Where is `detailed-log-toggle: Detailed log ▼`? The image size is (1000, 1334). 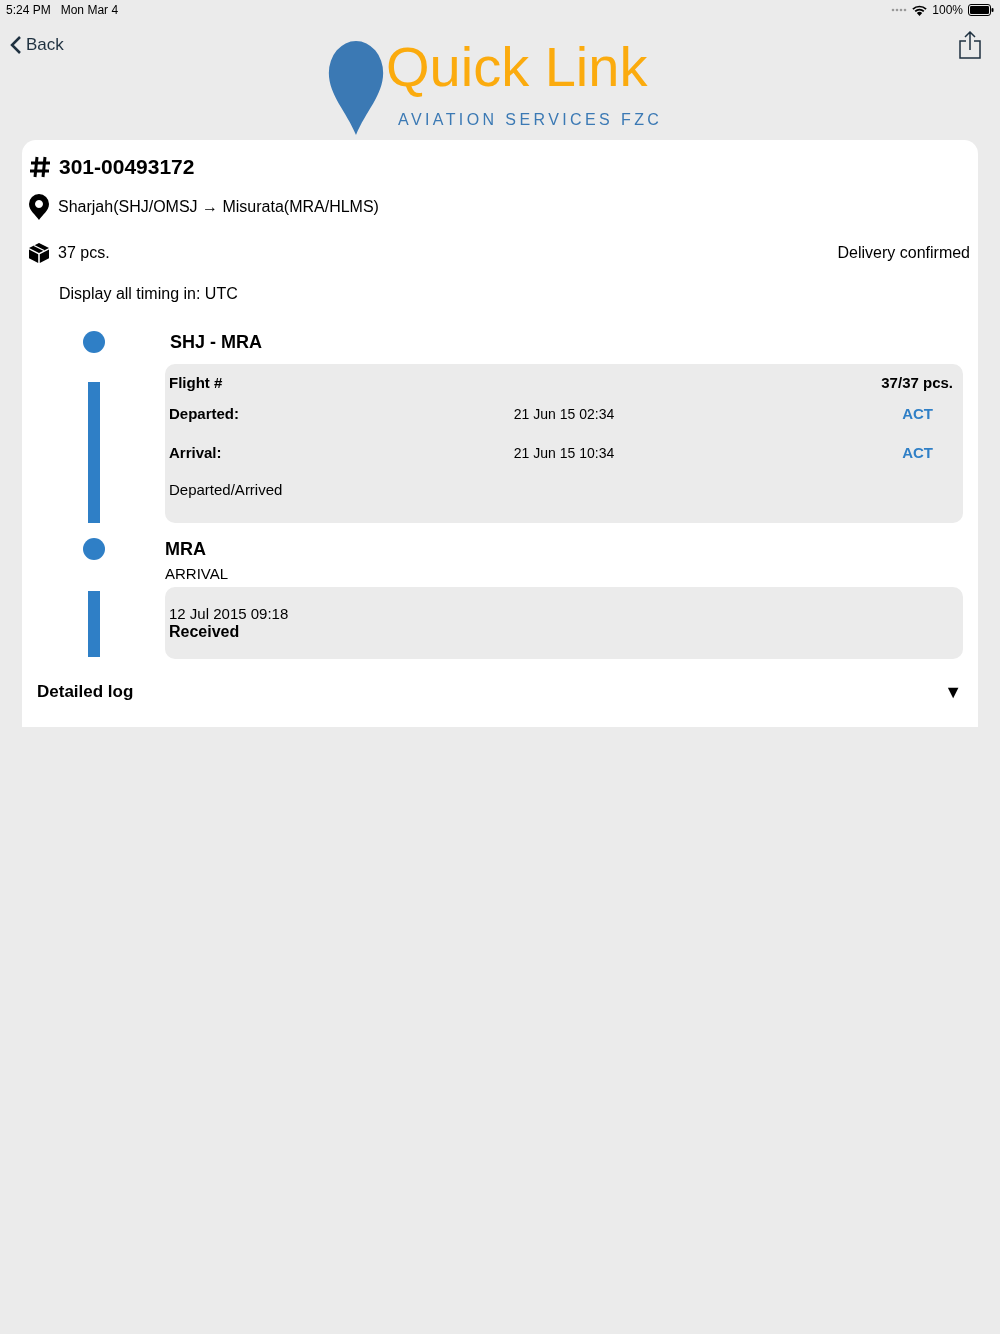
detailed-log-toggle: Detailed log ▼ is located at coordinates (500, 692).